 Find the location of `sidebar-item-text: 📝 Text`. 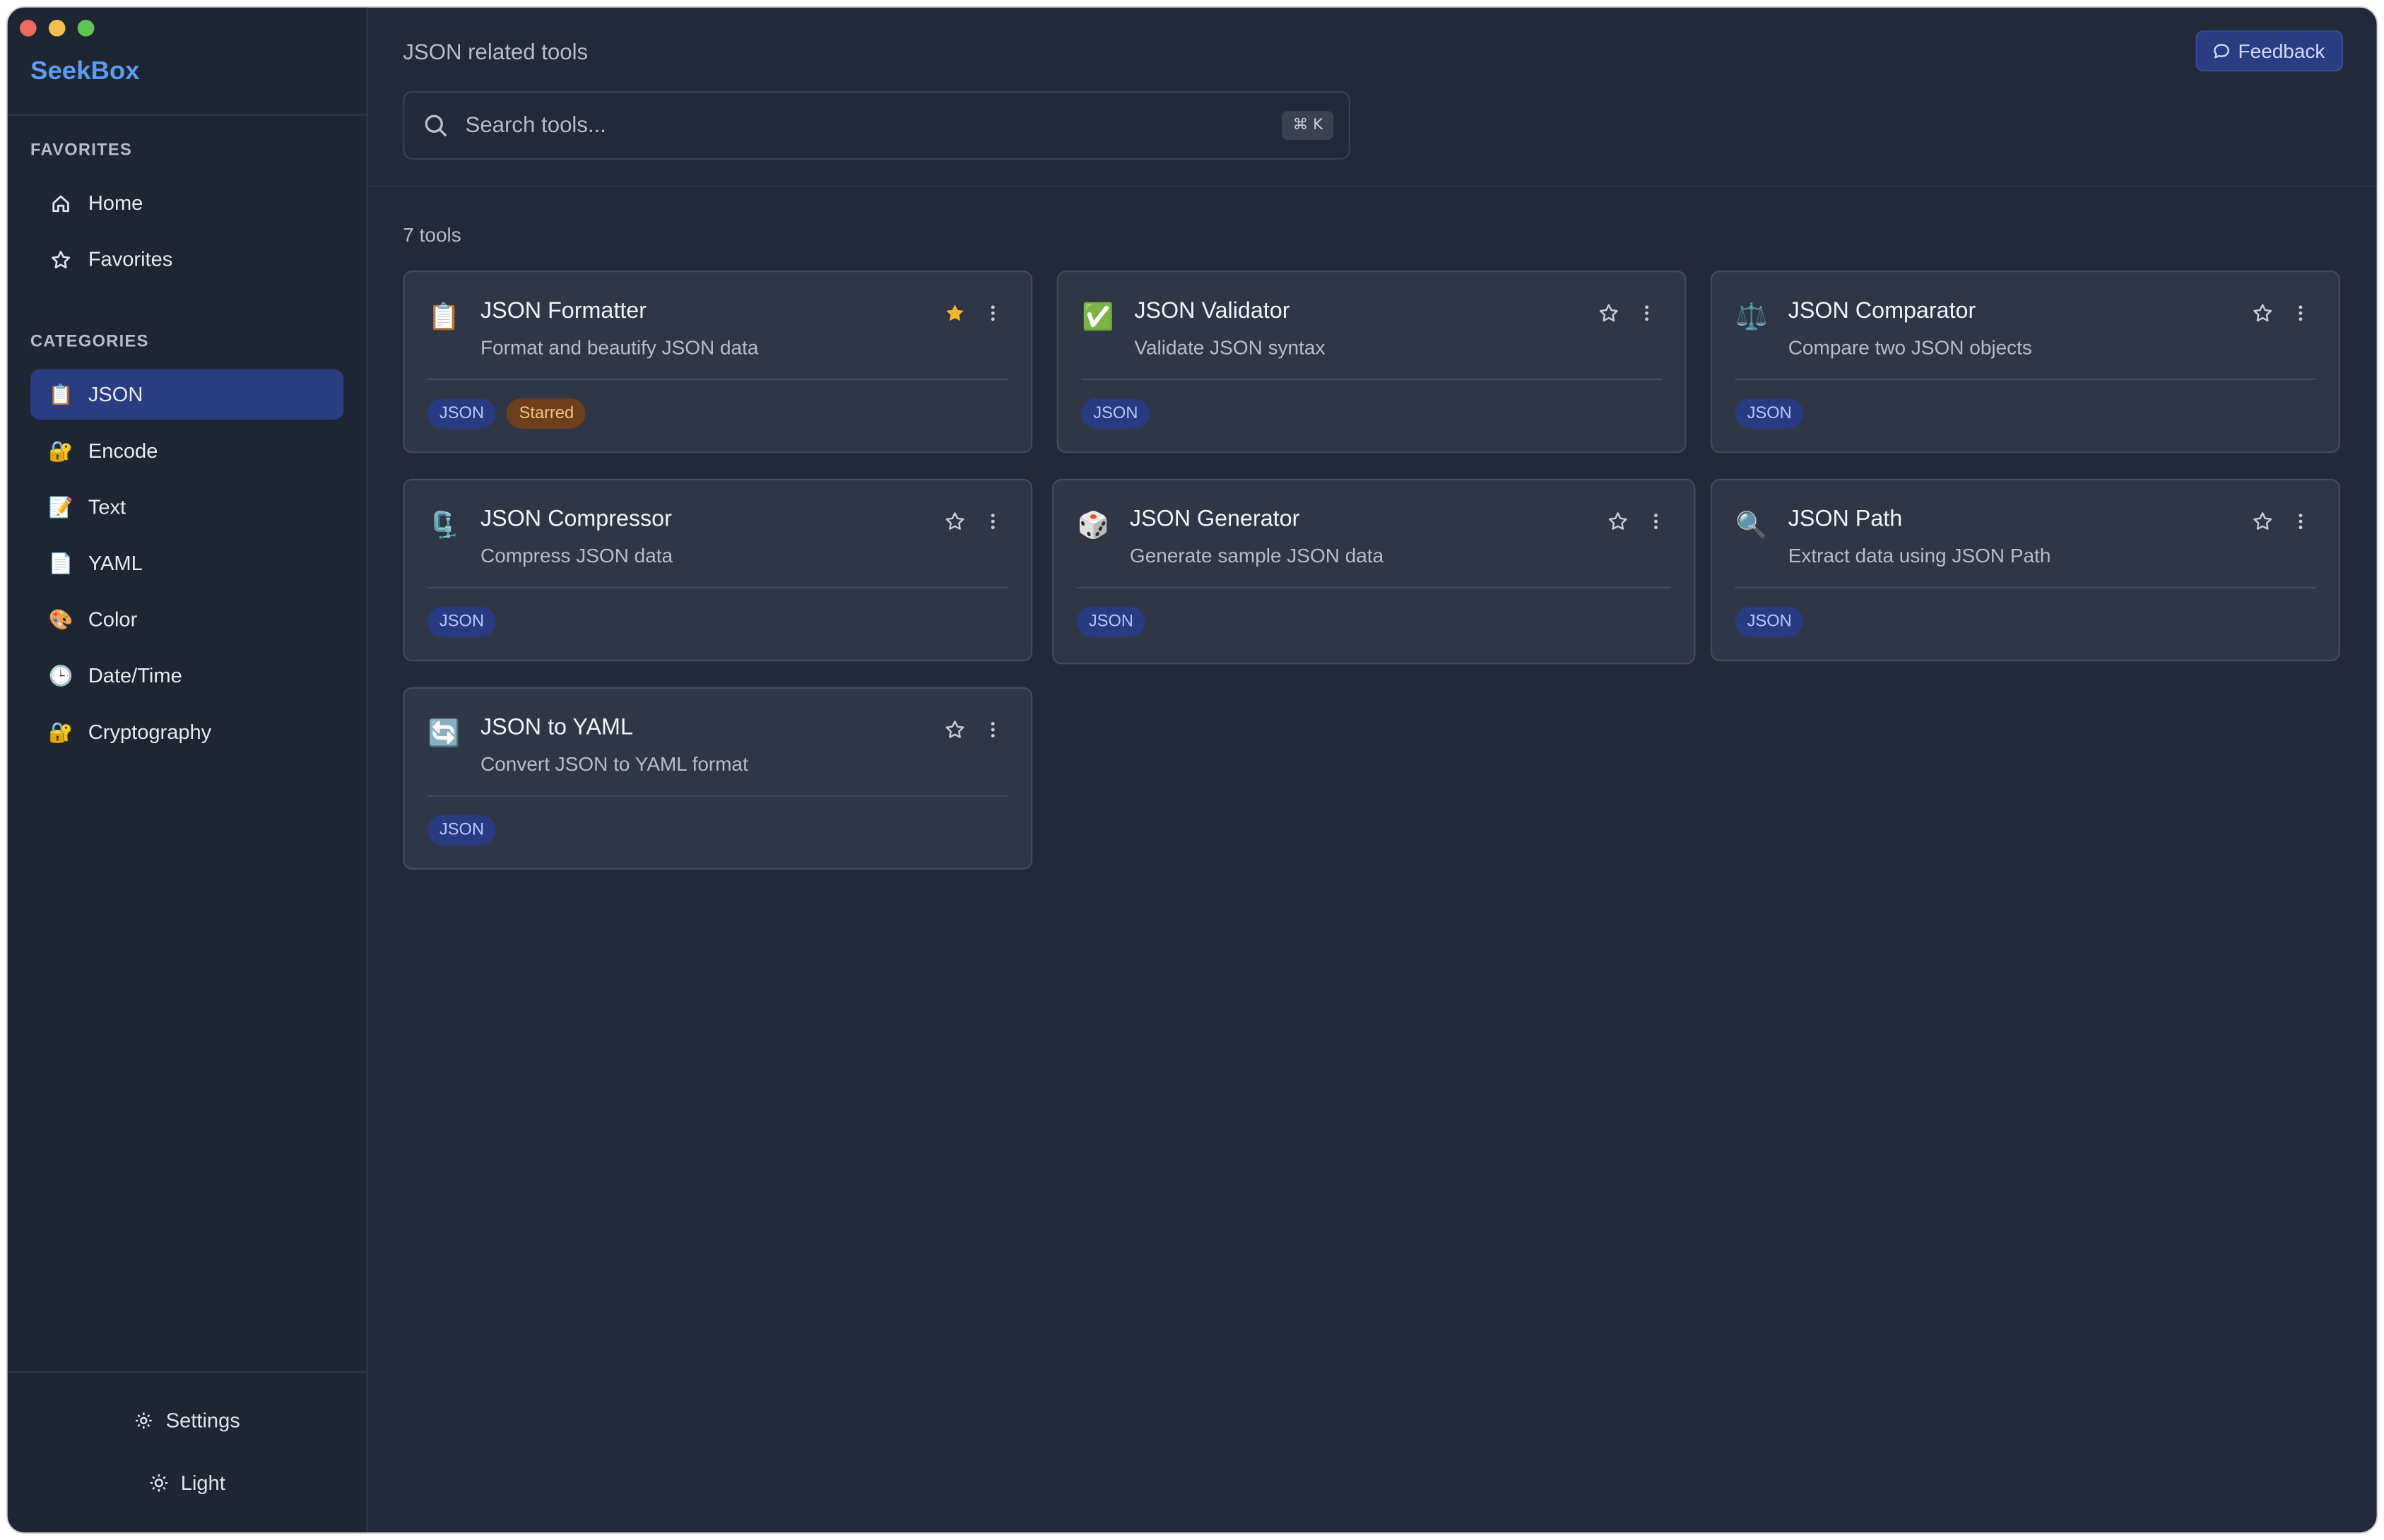

sidebar-item-text: 📝 Text is located at coordinates (186, 507).